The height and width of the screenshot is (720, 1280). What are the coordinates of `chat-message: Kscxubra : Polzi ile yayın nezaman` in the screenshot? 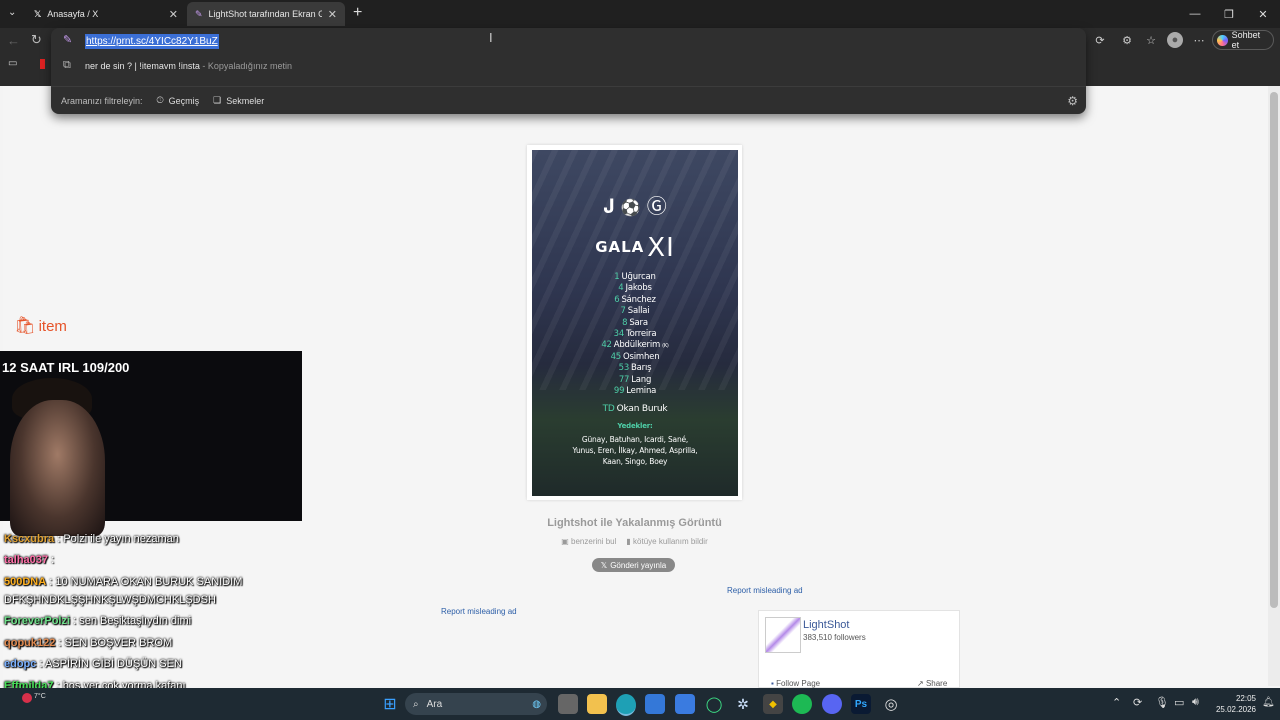 It's located at (91, 539).